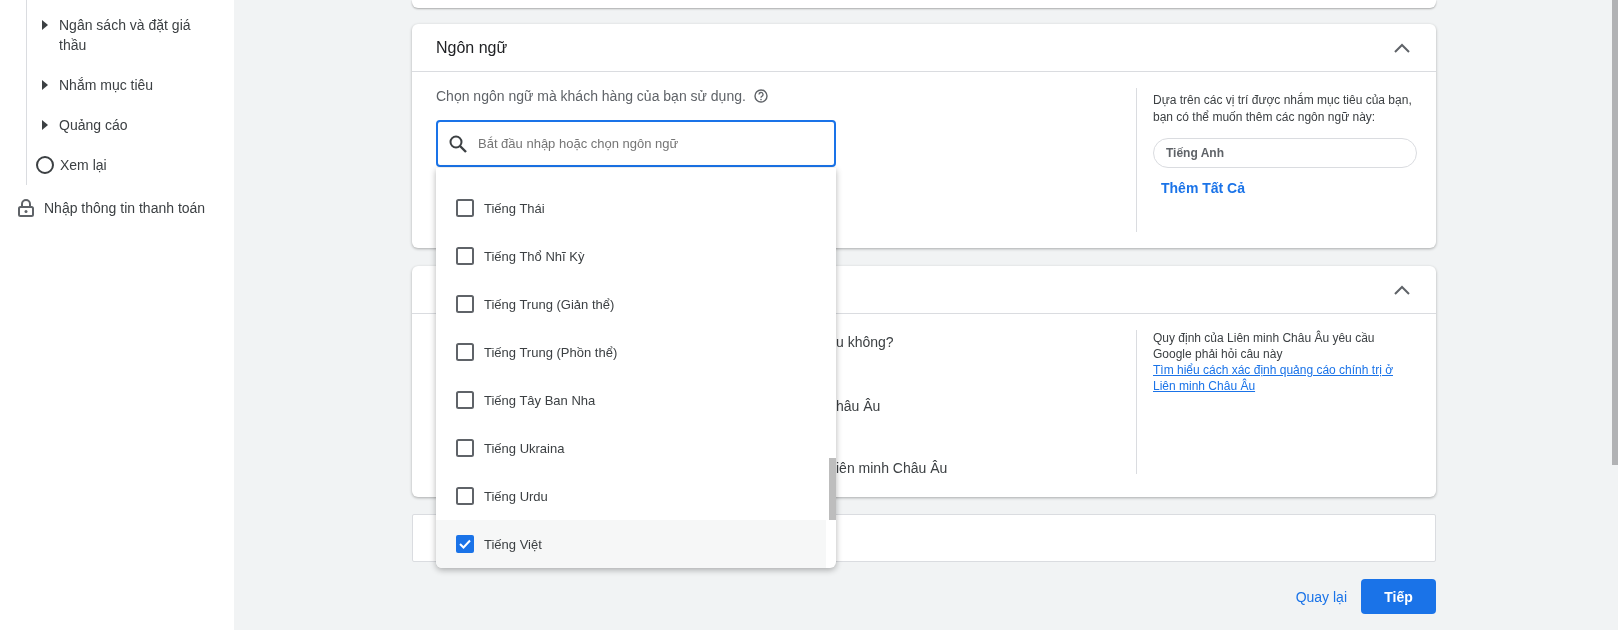 The width and height of the screenshot is (1618, 630). Describe the element at coordinates (1203, 188) in the screenshot. I see `add-all-button: Thêm Tất Cả` at that location.